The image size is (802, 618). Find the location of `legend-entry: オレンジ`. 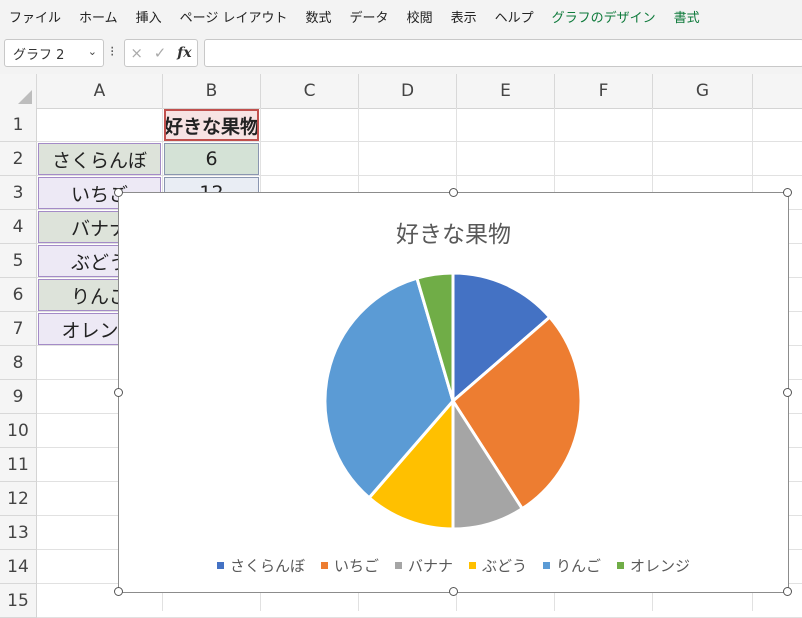

legend-entry: オレンジ is located at coordinates (653, 565).